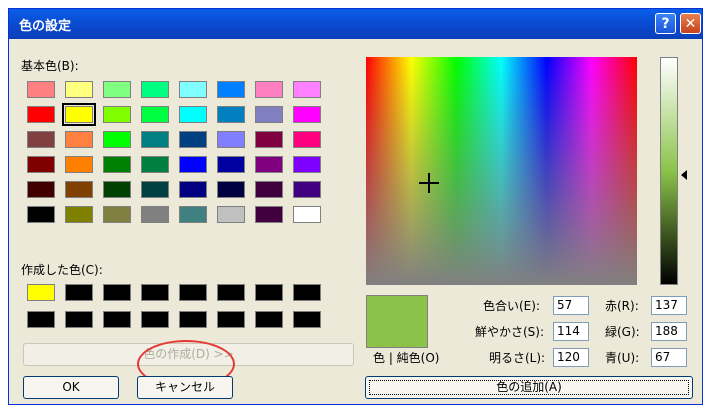  I want to click on green-field: 188, so click(669, 331).